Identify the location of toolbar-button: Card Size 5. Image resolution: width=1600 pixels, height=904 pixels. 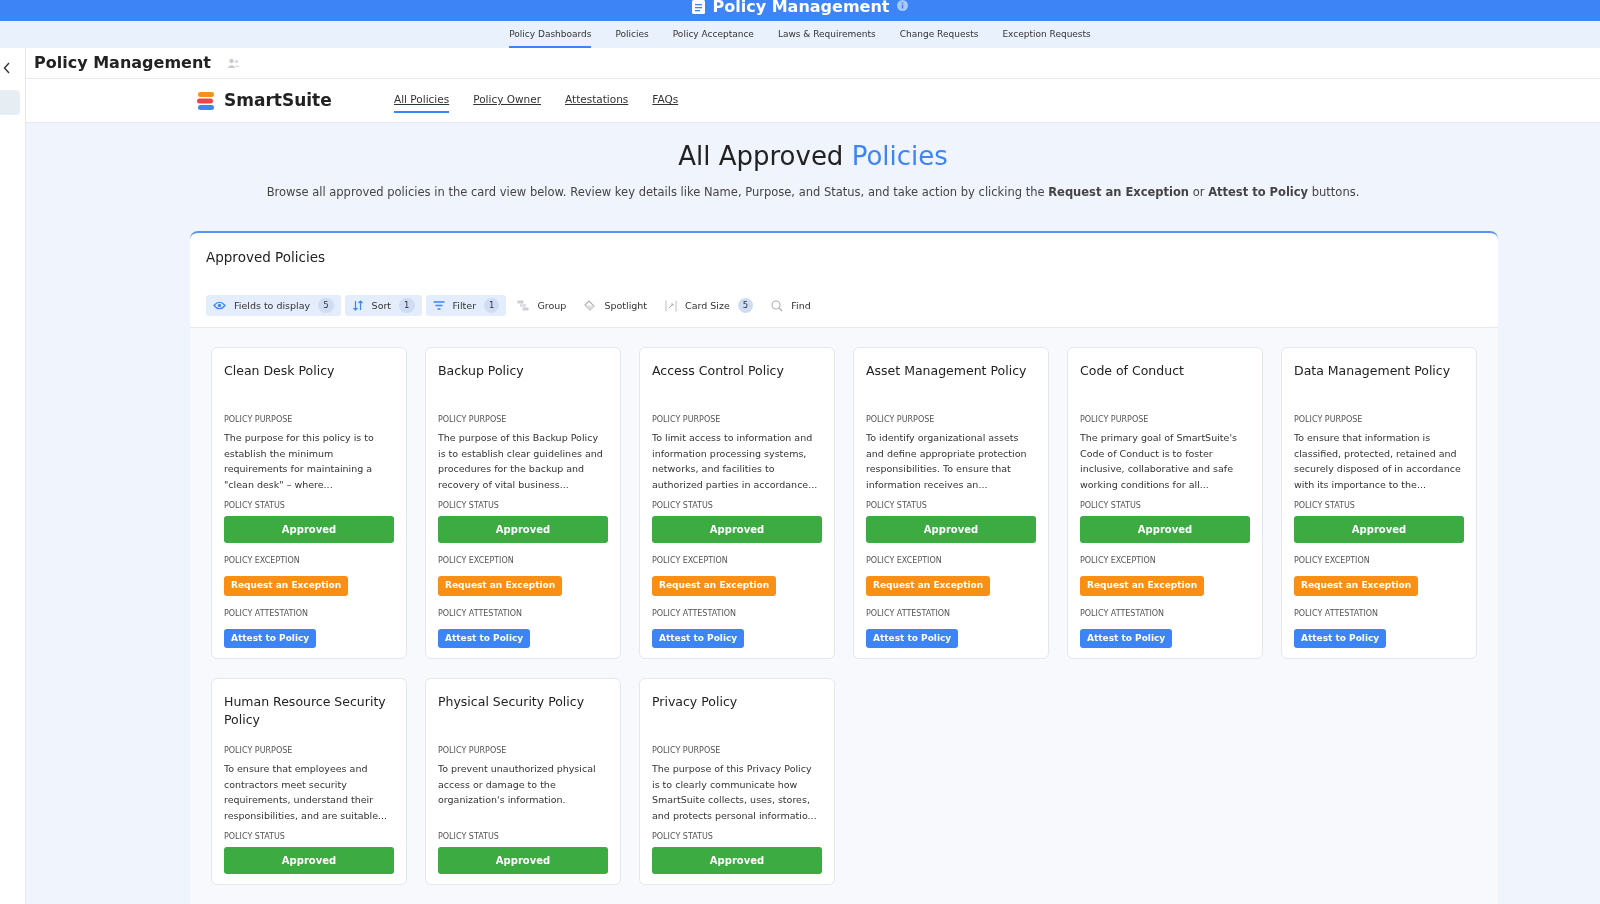
(709, 305).